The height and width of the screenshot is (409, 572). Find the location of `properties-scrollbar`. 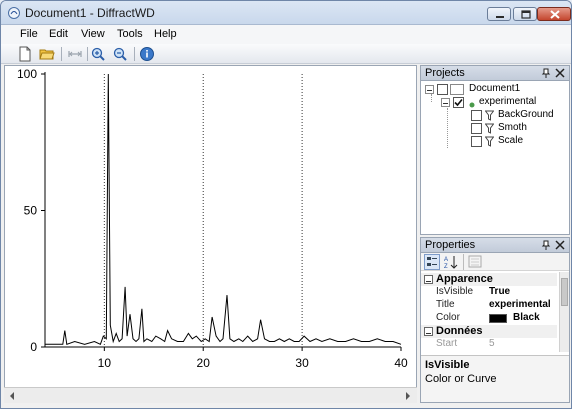

properties-scrollbar is located at coordinates (564, 312).